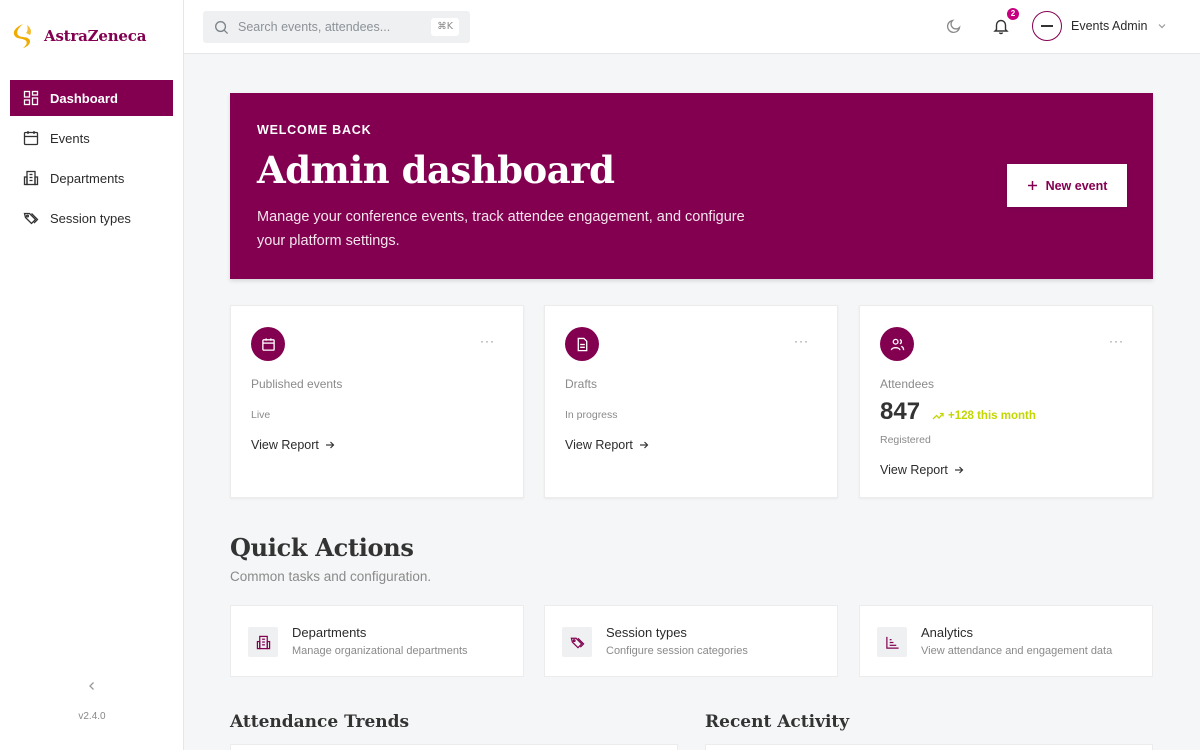 Image resolution: width=1200 pixels, height=750 pixels. Describe the element at coordinates (1109, 26) in the screenshot. I see `user-name: Events Admin` at that location.